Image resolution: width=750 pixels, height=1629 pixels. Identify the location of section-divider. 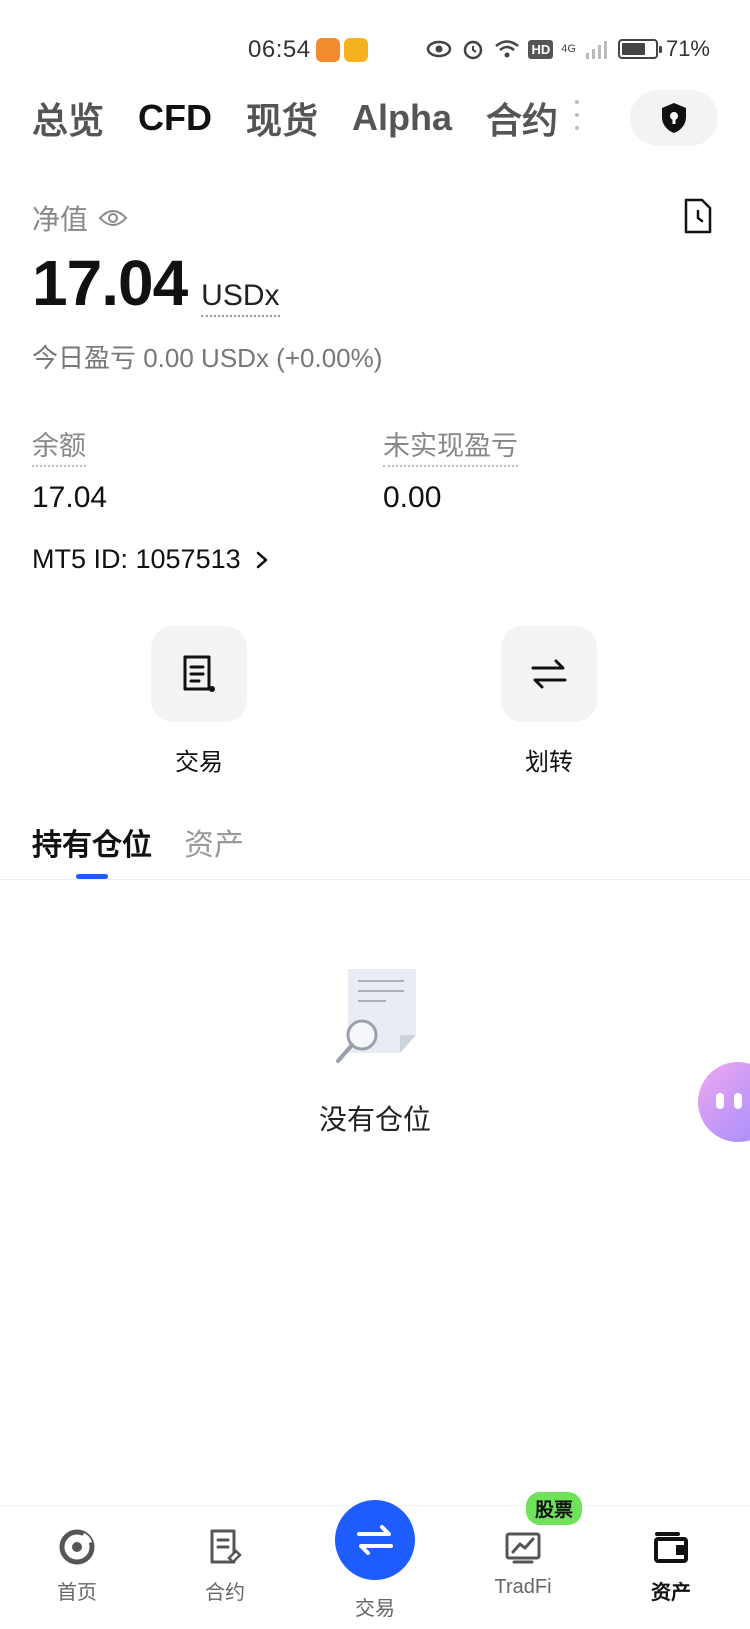
(375, 879).